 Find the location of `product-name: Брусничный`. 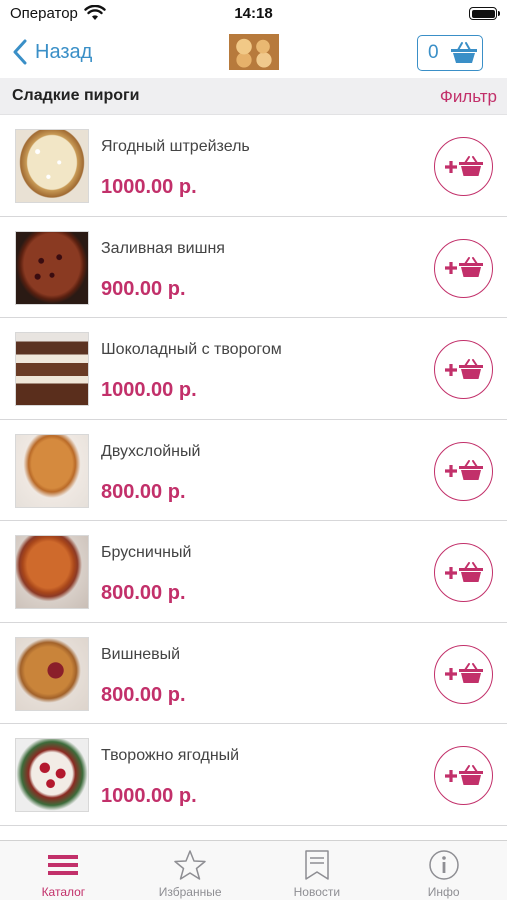

product-name: Брусничный is located at coordinates (146, 552).